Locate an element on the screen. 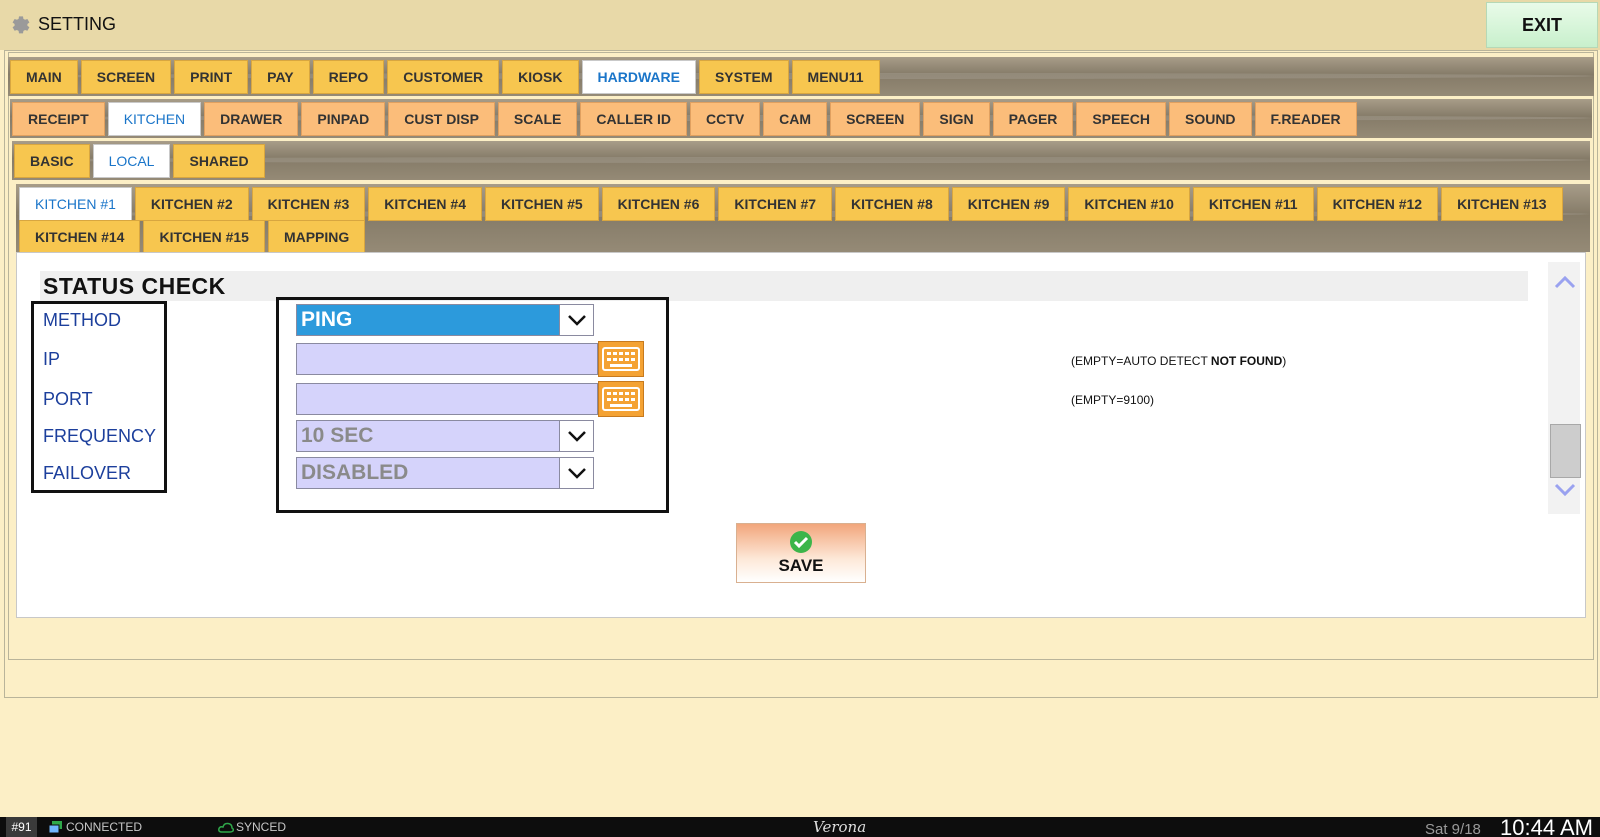 This screenshot has height=837, width=1600. tab-kitchen-4: KITCHEN #4 is located at coordinates (425, 204).